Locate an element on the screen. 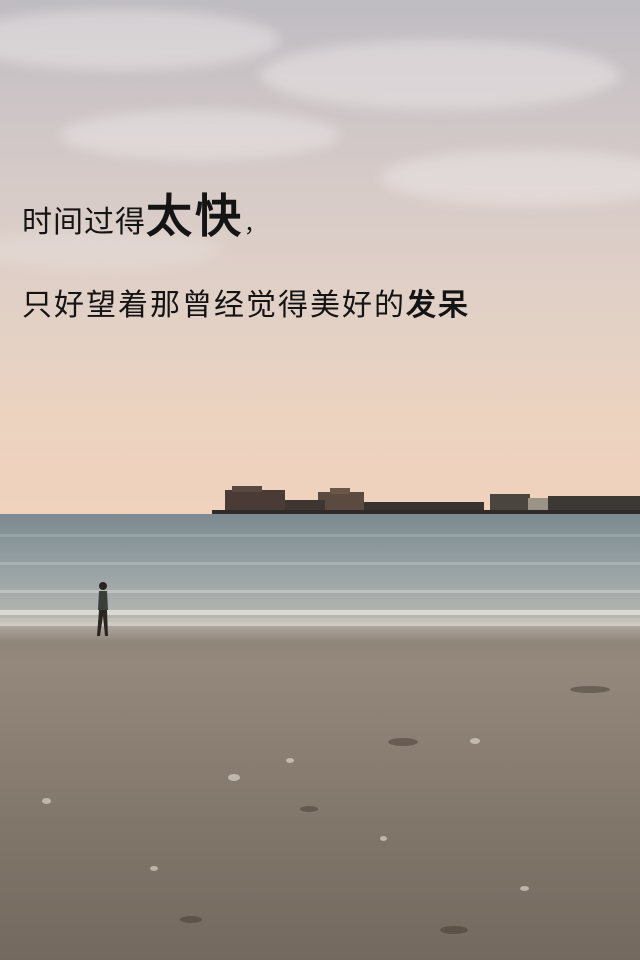 This screenshot has width=640, height=960. caption-line-2: 只好望着那曾经觉得美好的发呆 is located at coordinates (246, 306).